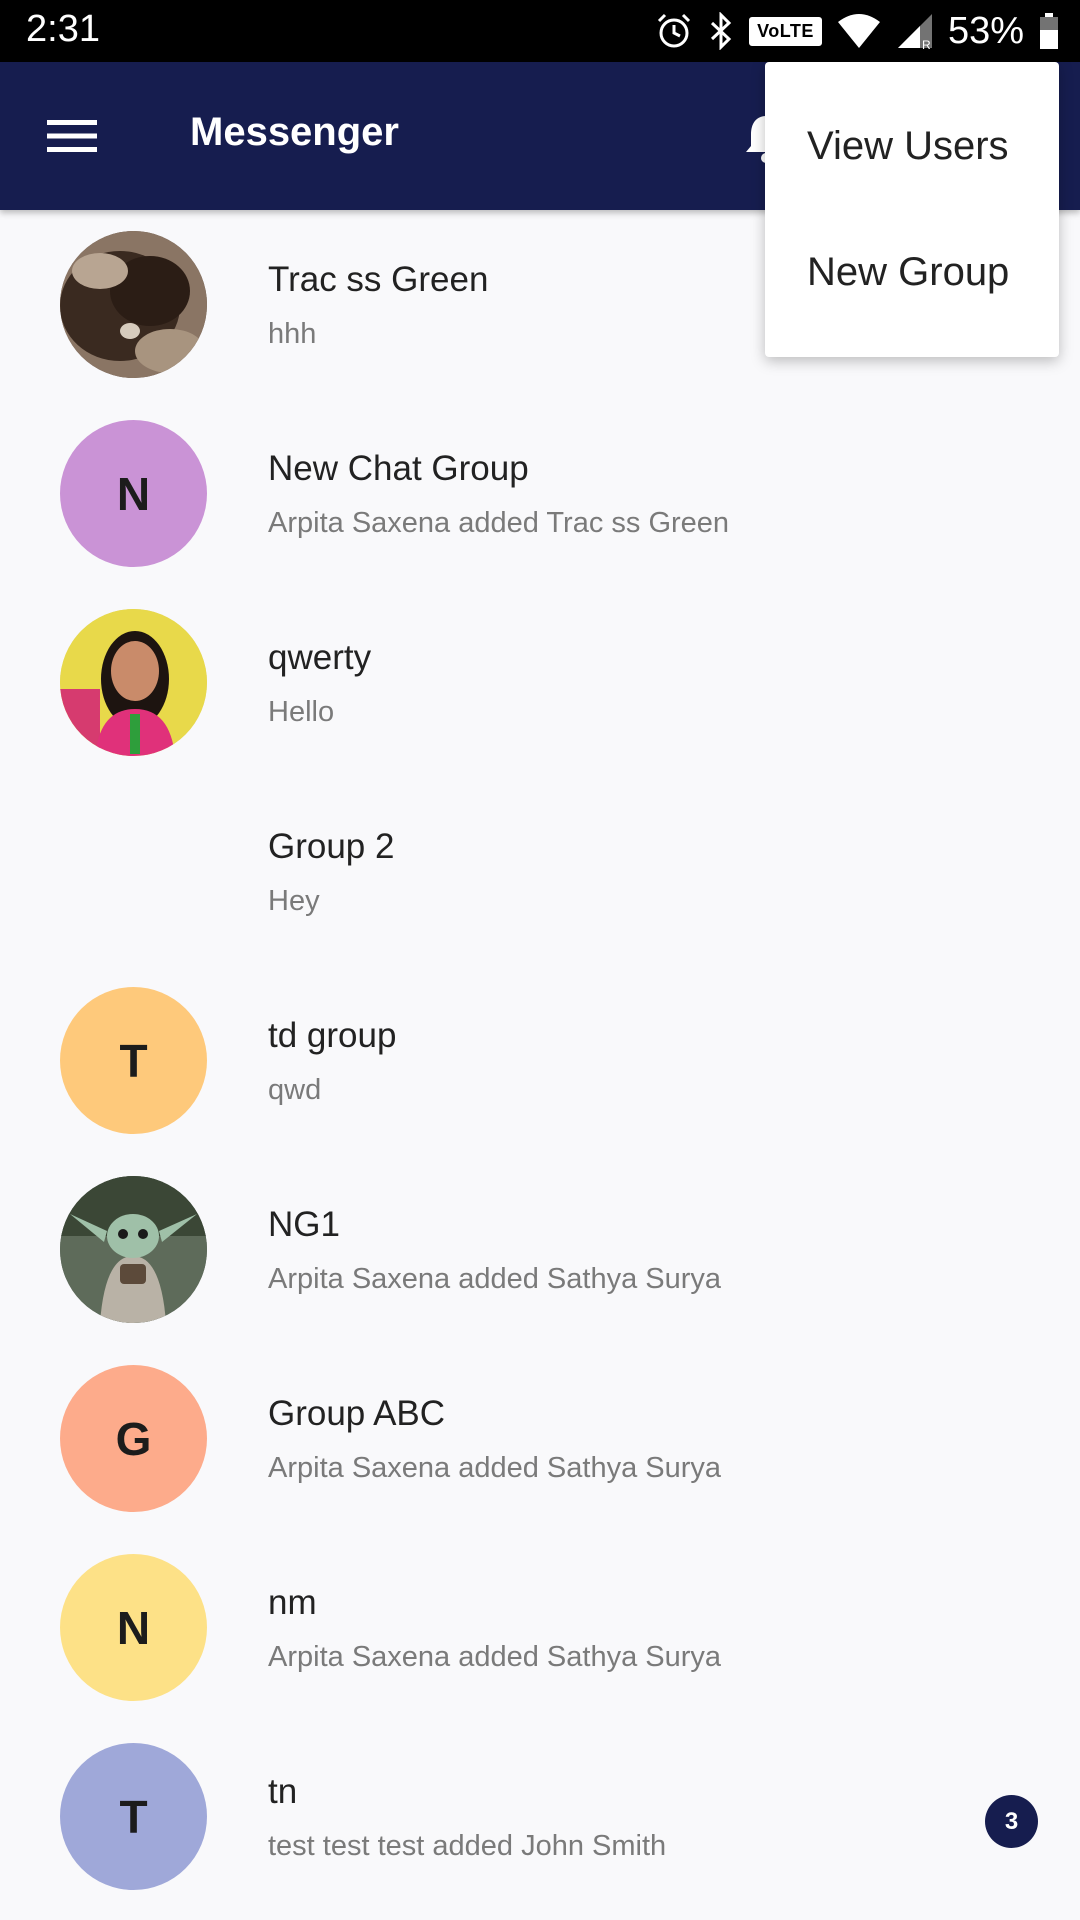  Describe the element at coordinates (283, 1791) in the screenshot. I see `chat-name: tn` at that location.